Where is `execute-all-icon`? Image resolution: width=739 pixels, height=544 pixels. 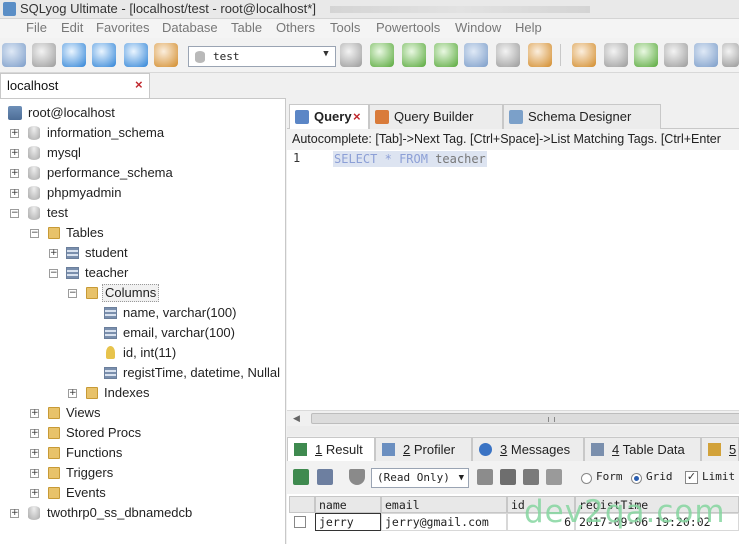
execute-all-icon is located at coordinates (104, 55).